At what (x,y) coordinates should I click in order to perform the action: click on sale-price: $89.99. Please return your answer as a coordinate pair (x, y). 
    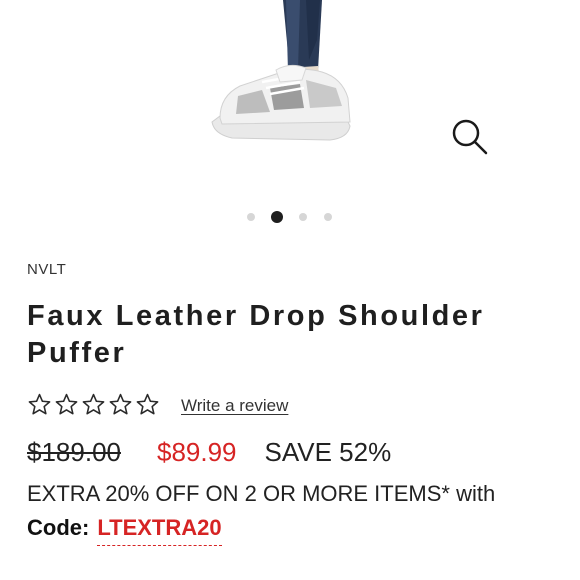
    Looking at the image, I should click on (196, 452).